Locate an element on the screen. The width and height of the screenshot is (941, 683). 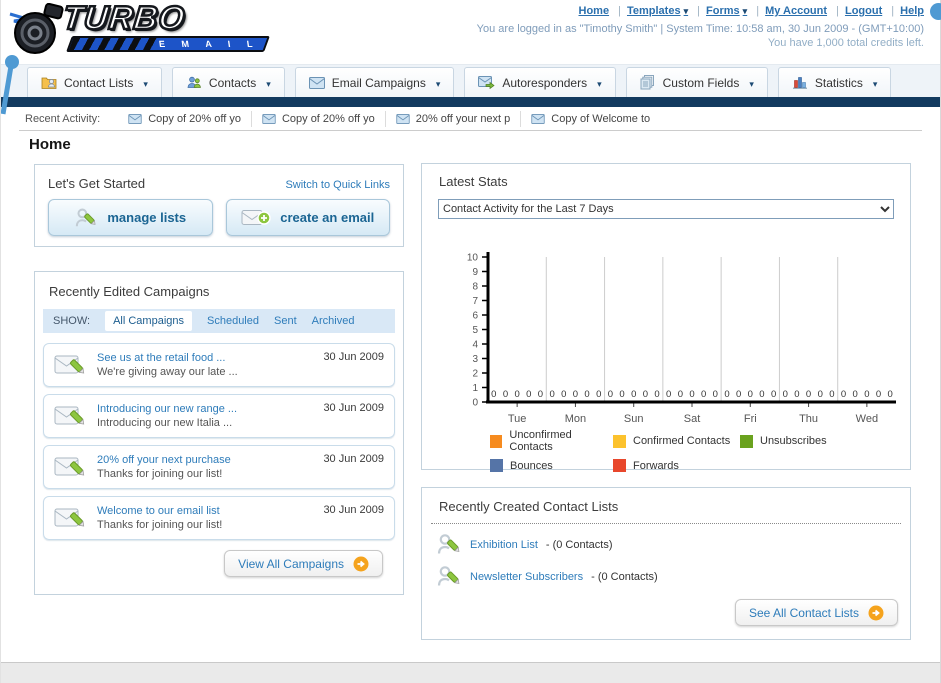
svg-text: Tue is located at coordinates (517, 419).